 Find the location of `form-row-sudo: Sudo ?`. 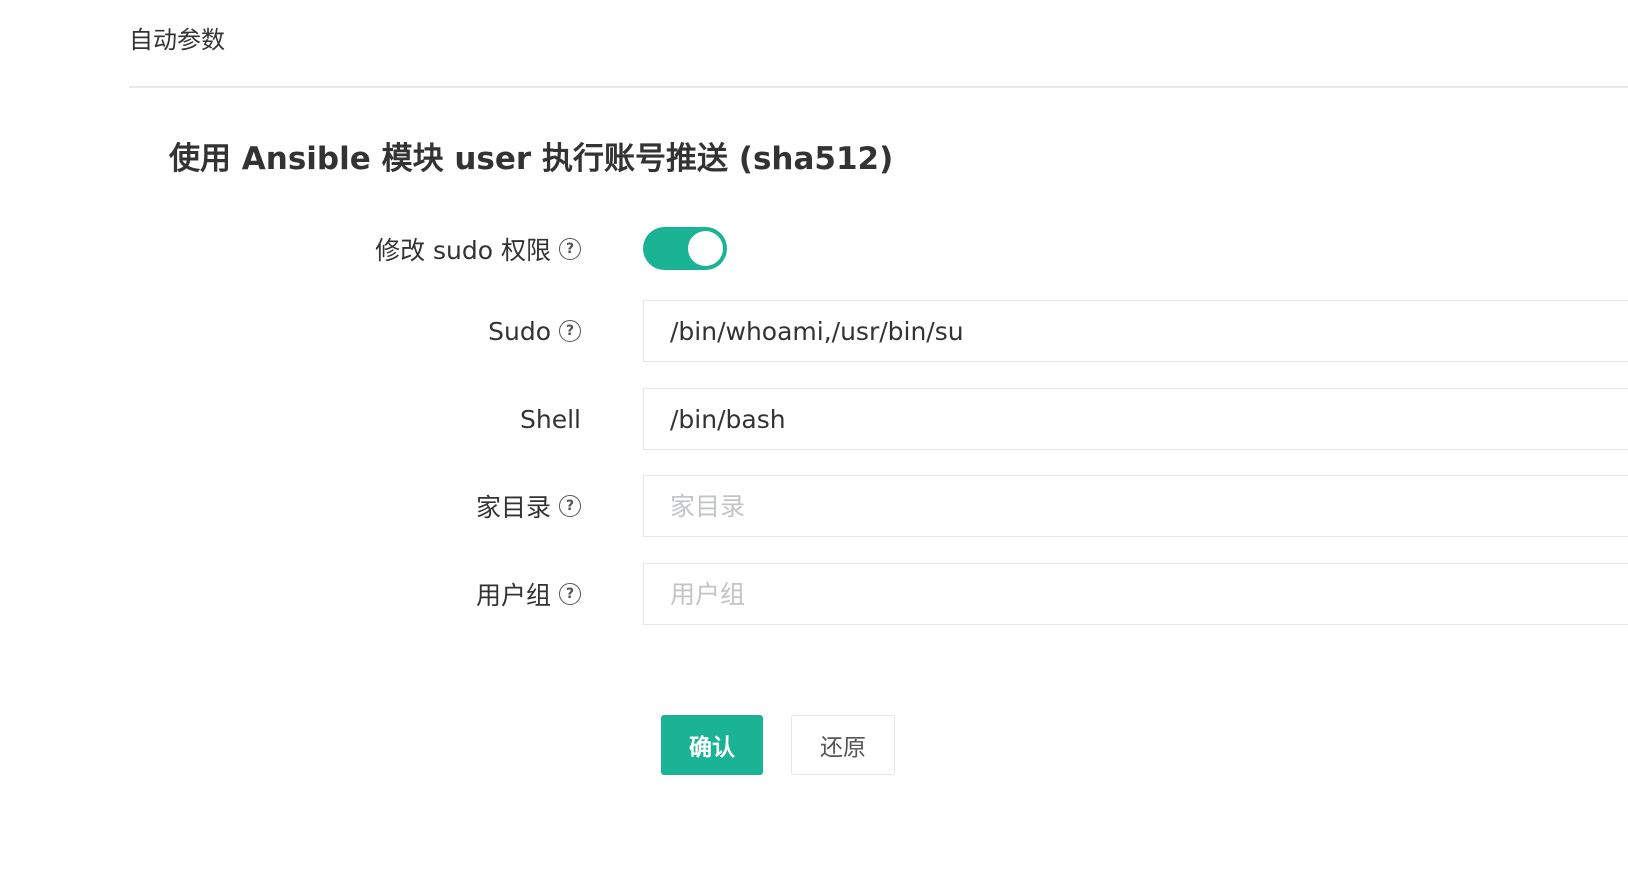

form-row-sudo: Sudo ? is located at coordinates (814, 331).